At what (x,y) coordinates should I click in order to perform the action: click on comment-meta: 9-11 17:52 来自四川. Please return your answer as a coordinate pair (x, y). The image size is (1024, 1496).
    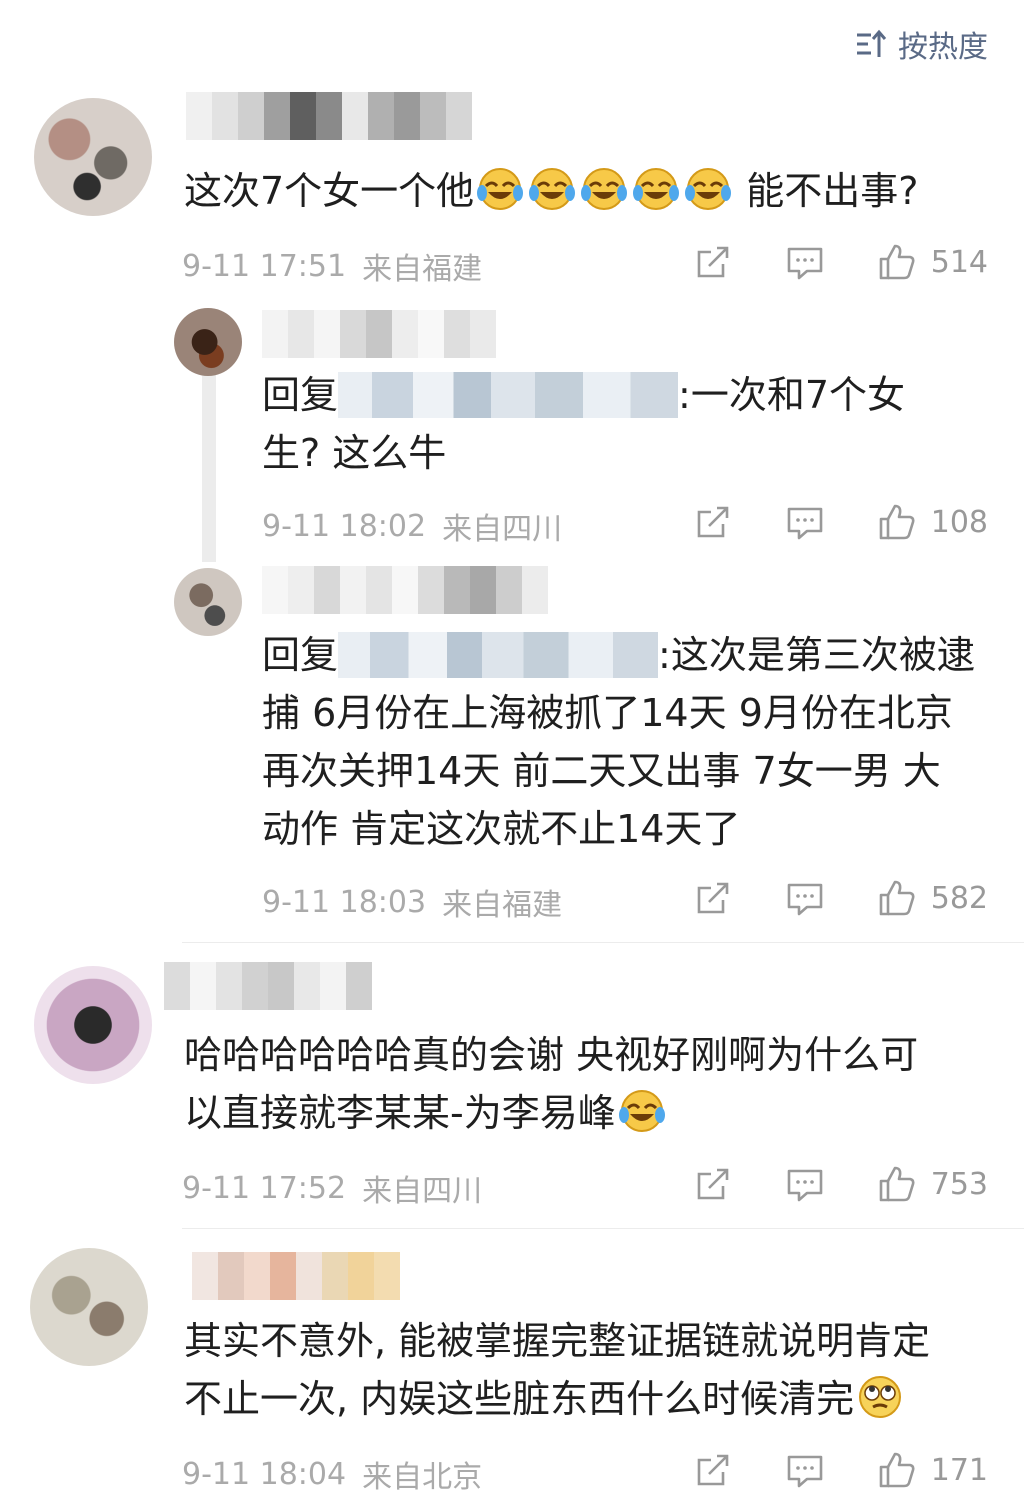
    Looking at the image, I should click on (332, 1188).